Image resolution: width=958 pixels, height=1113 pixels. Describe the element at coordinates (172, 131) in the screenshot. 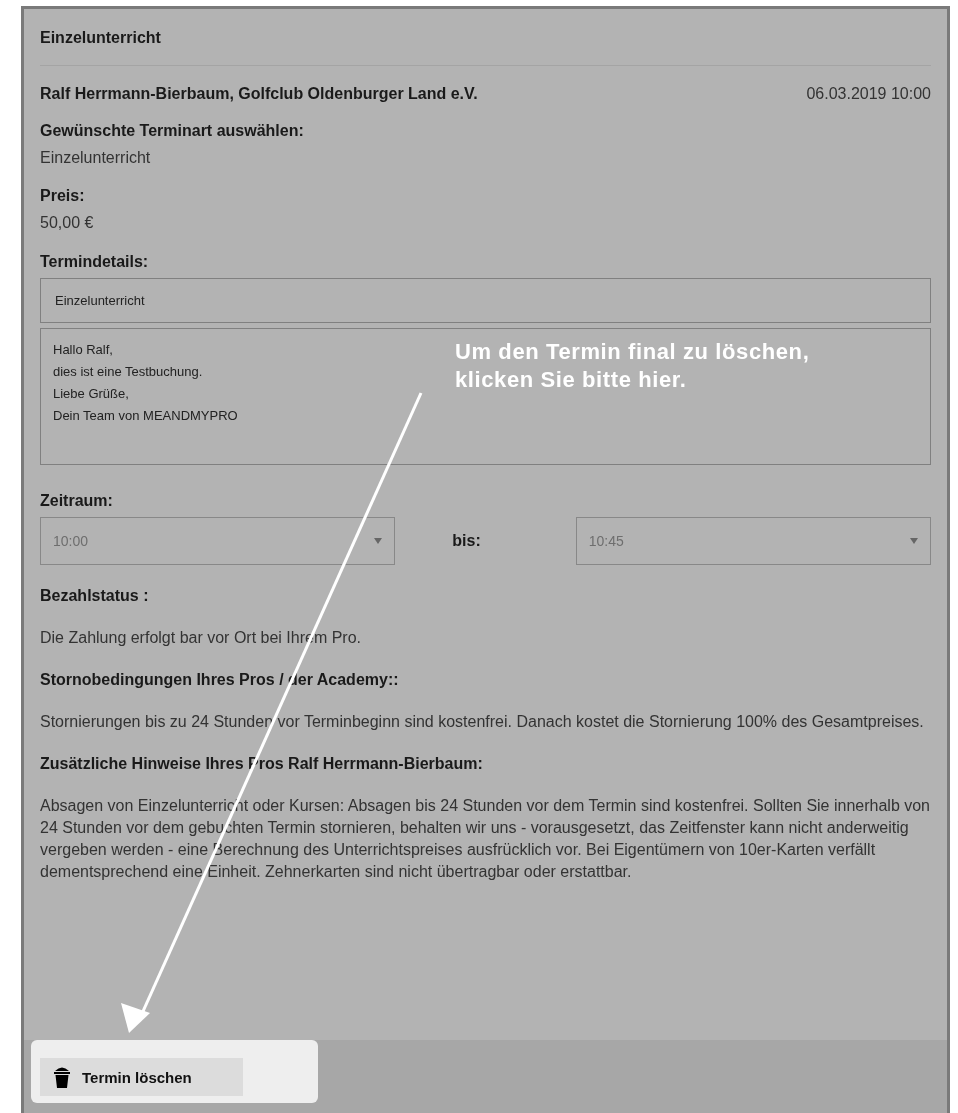

I see `field-label: Gewünschte Terminart auswählen:` at that location.